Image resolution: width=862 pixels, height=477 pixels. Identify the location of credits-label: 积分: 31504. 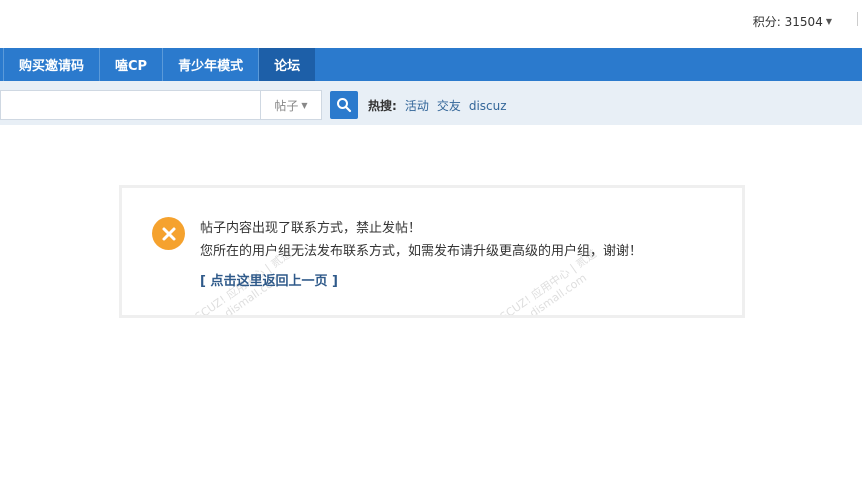
(787, 22).